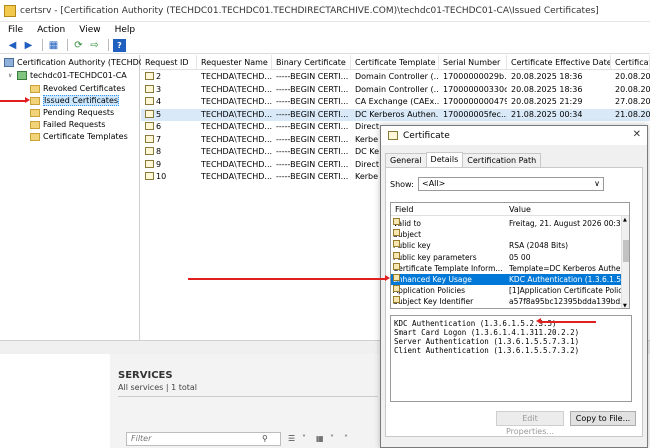 This screenshot has height=448, width=650. What do you see at coordinates (444, 159) in the screenshot?
I see `tab-details: Details` at bounding box center [444, 159].